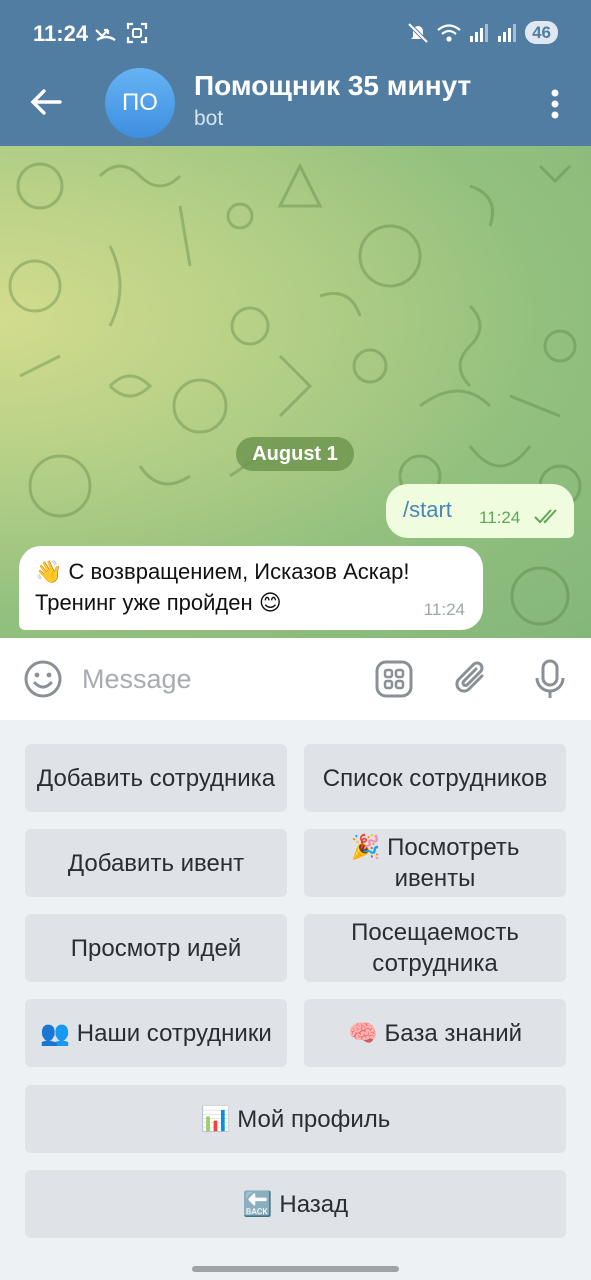 This screenshot has height=1280, width=591. I want to click on avatar: ПО, so click(140, 103).